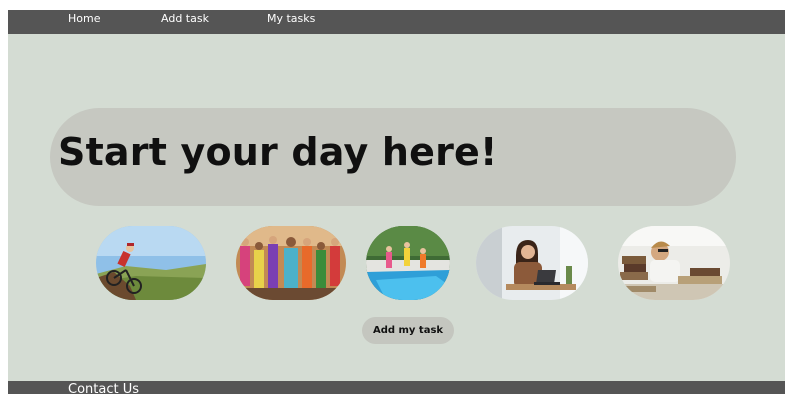  I want to click on swimming-pool-photo, so click(408, 263).